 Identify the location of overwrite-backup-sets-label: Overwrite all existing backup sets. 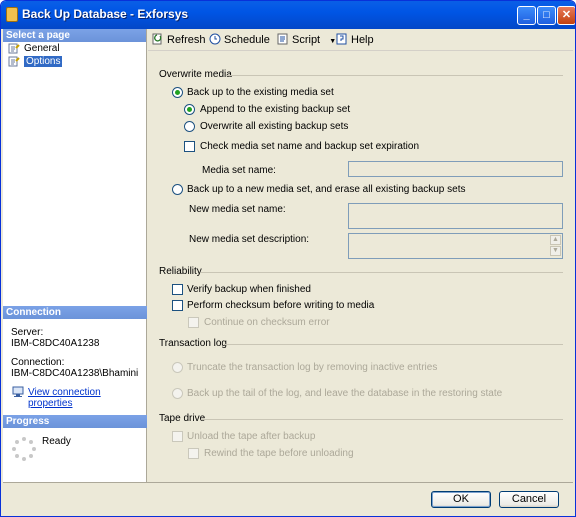
(274, 126).